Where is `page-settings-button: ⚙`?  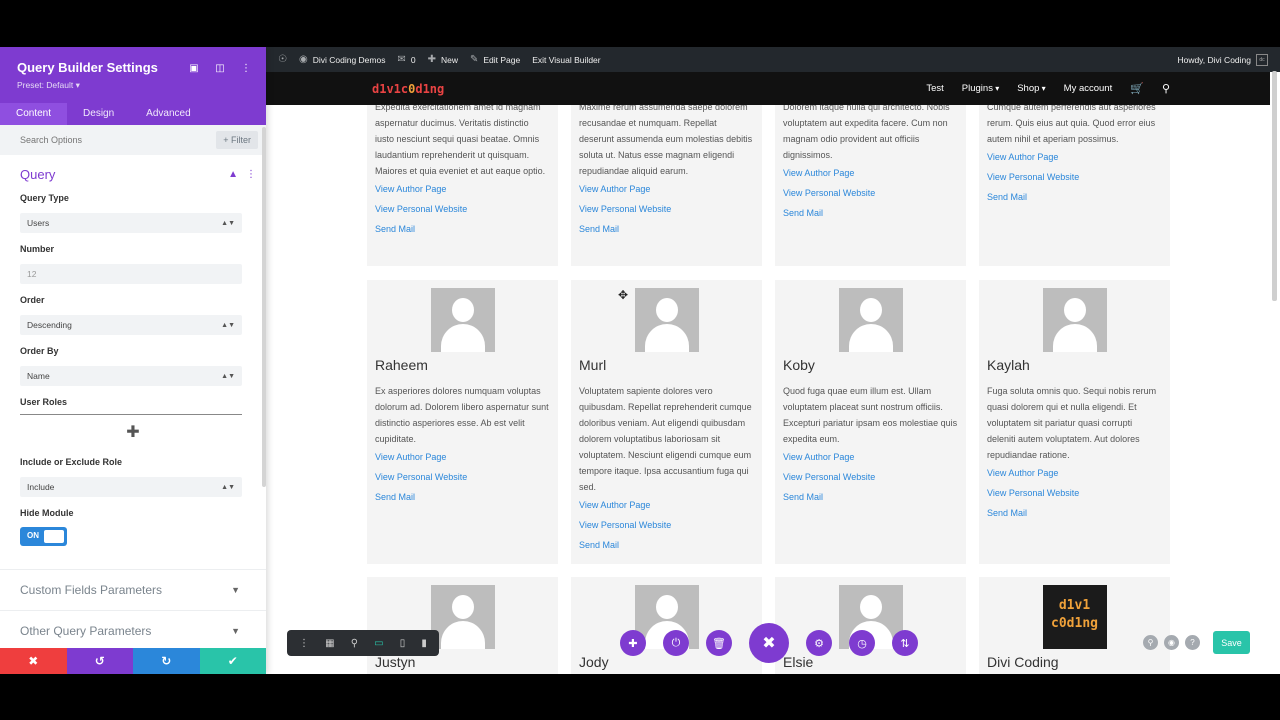
page-settings-button: ⚙ is located at coordinates (819, 643).